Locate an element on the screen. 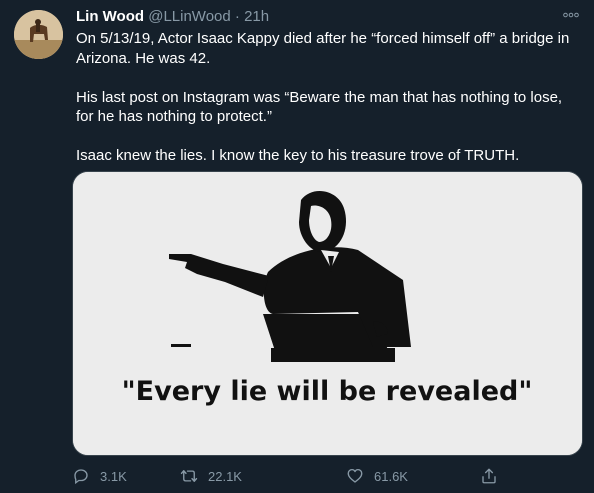  tweet-header: Lin Wood @LLinWood · 21h is located at coordinates (315, 16).